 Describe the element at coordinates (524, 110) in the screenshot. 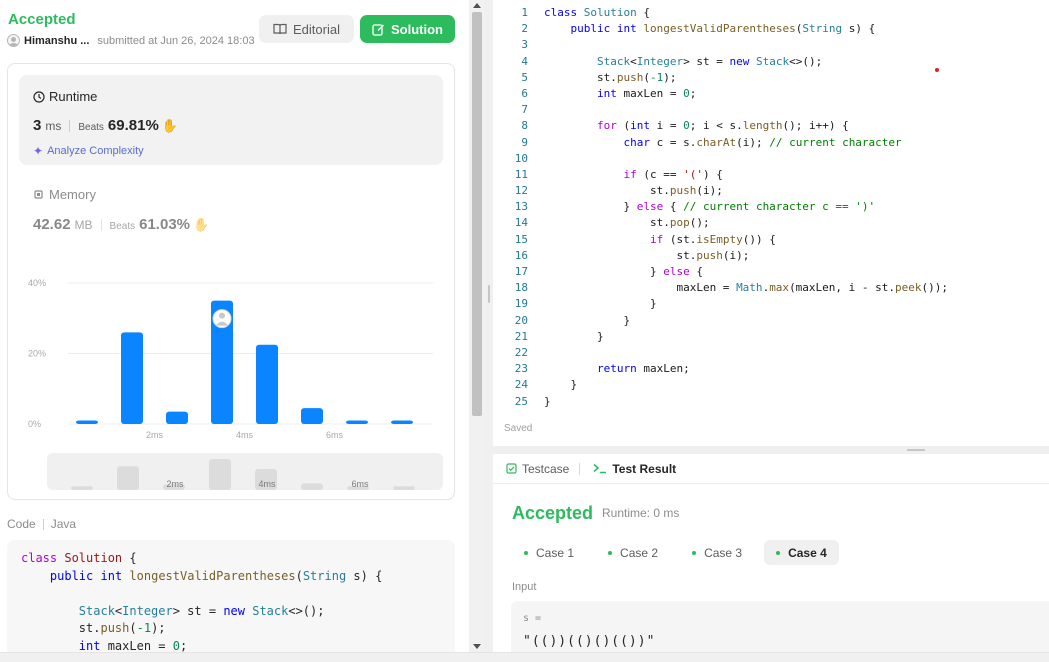

I see `line-number: 7` at that location.